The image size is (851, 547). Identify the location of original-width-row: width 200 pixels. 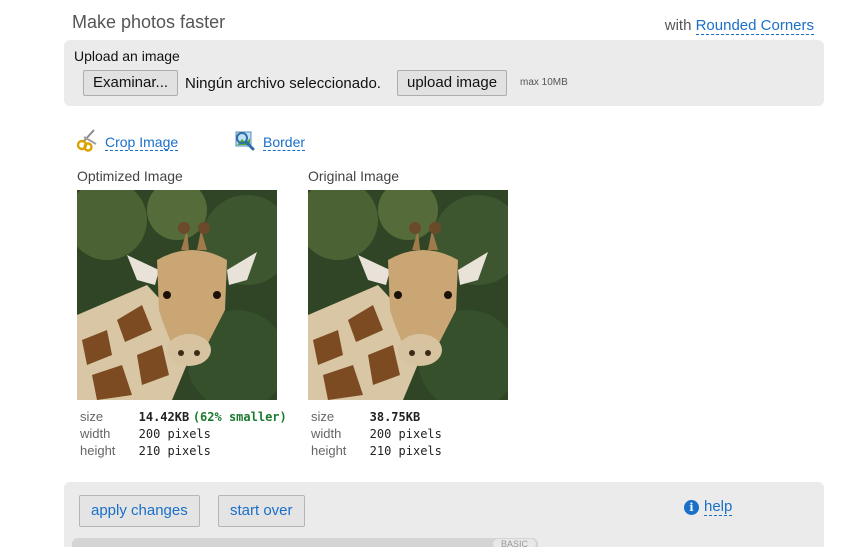
(376, 433).